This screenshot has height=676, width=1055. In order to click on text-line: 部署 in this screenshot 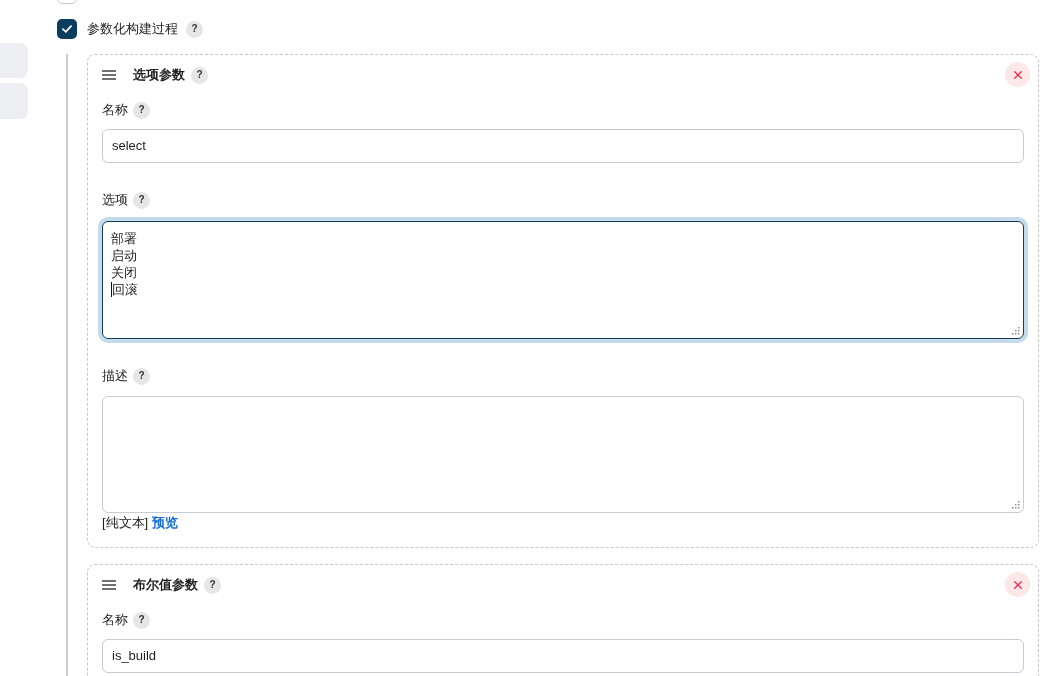, I will do `click(124, 238)`.